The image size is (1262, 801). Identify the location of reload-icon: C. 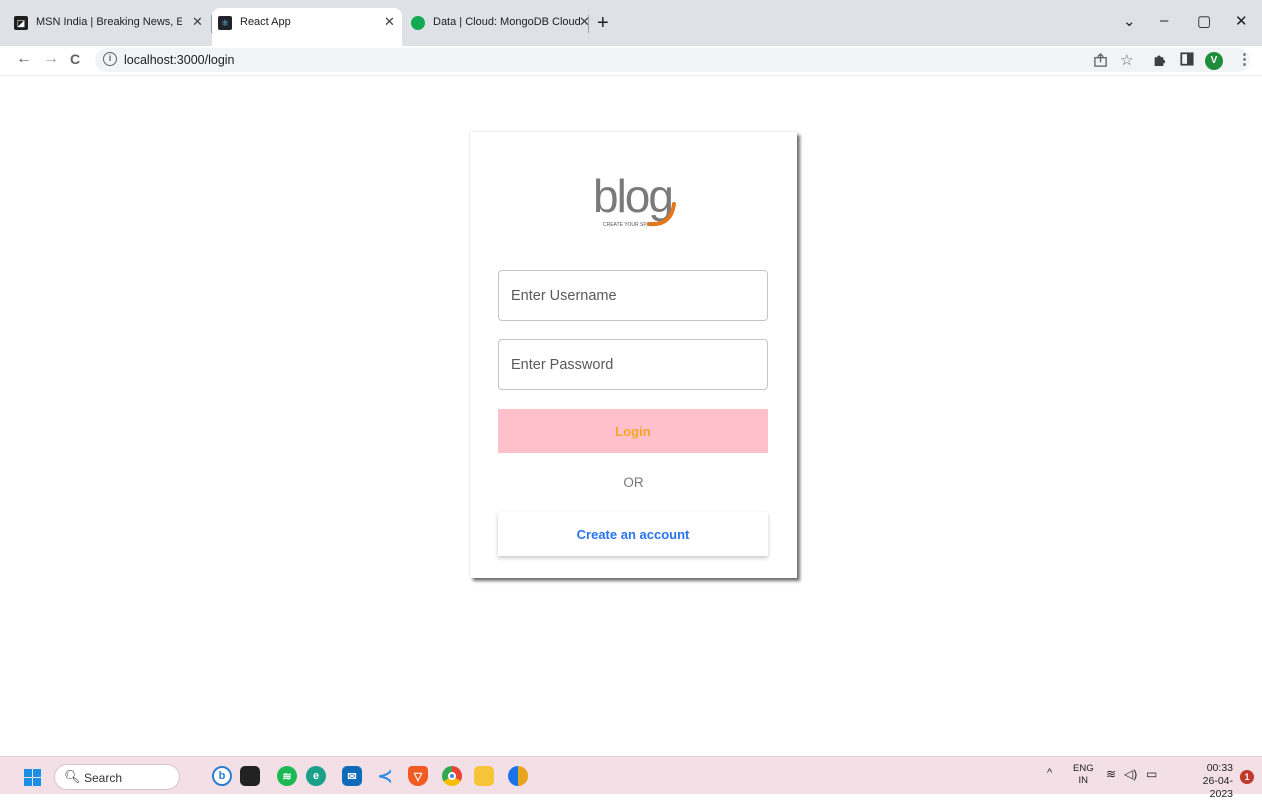
(75, 59).